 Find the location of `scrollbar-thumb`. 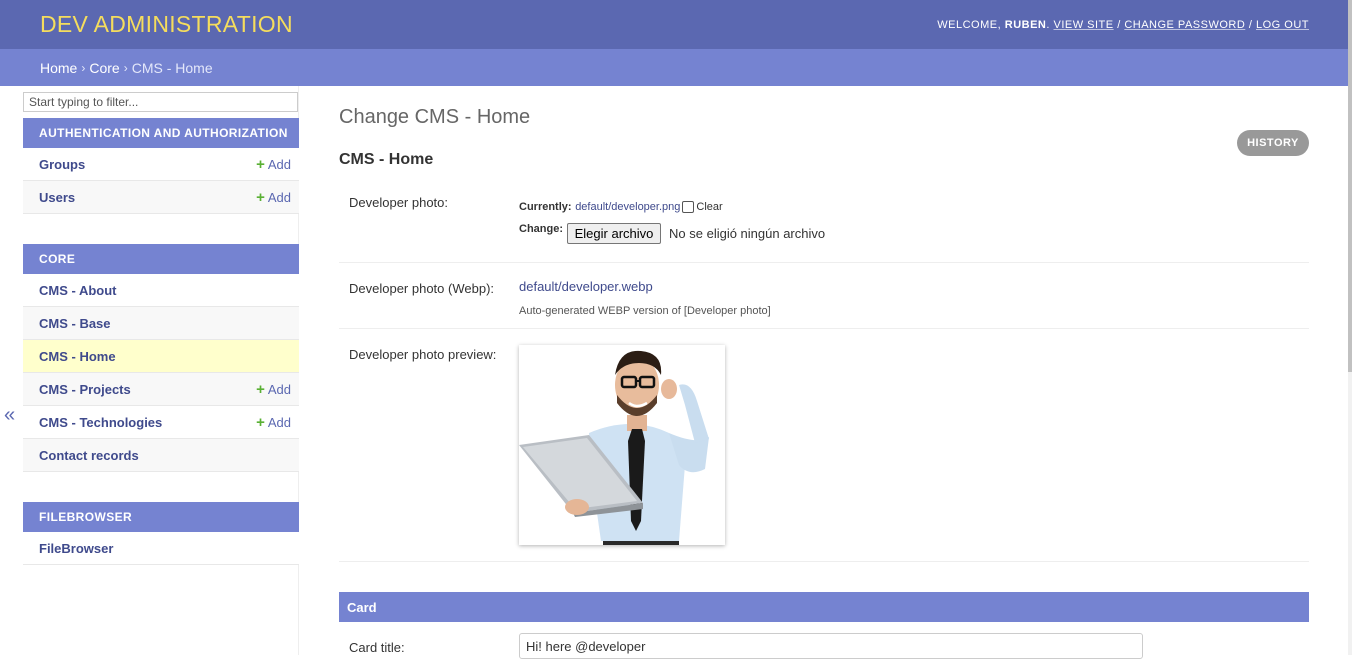

scrollbar-thumb is located at coordinates (1350, 186).